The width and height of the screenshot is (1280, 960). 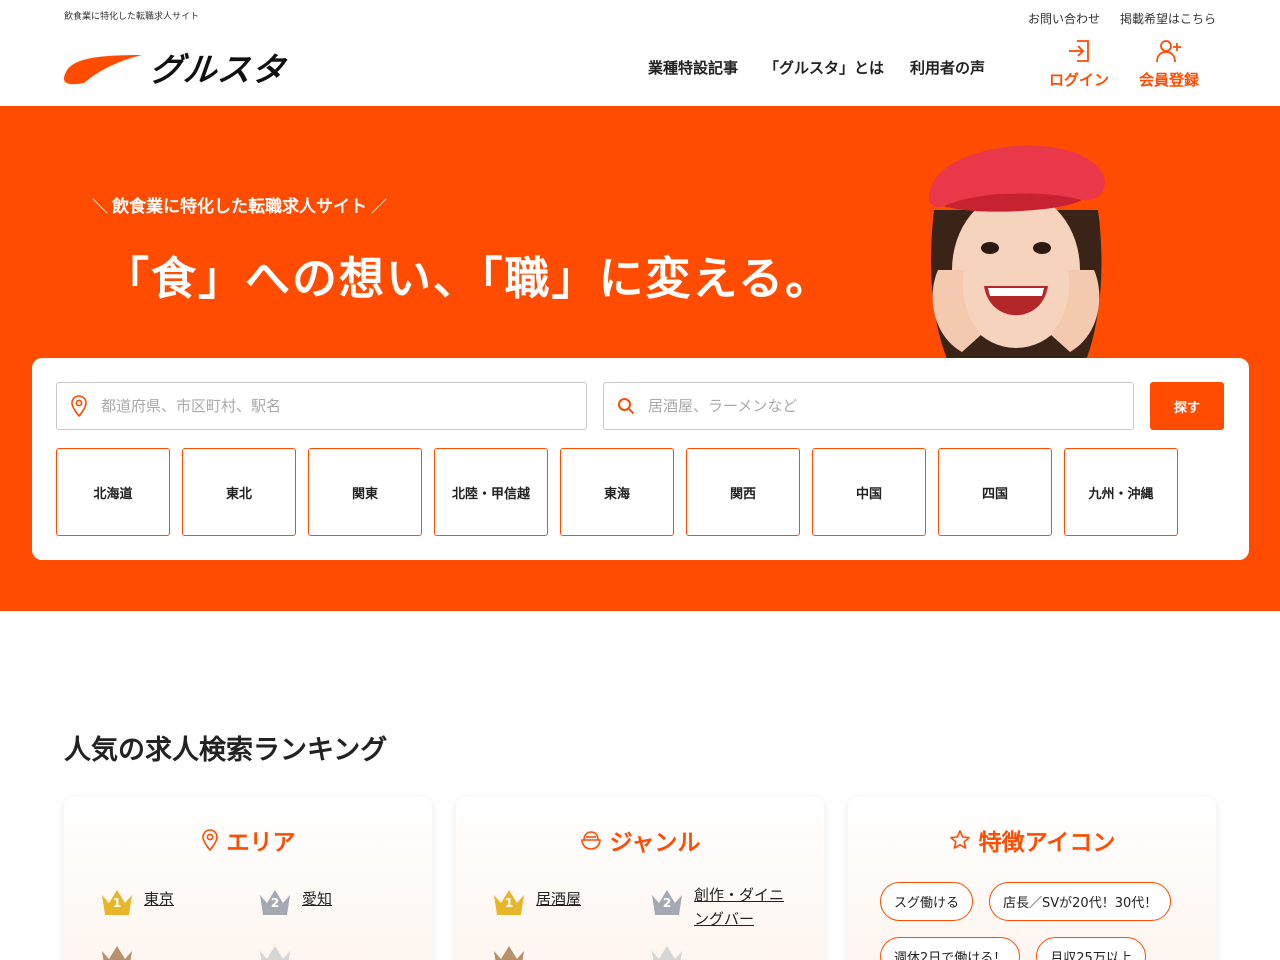 I want to click on region-hokkaido: 北海道, so click(x=113, y=492).